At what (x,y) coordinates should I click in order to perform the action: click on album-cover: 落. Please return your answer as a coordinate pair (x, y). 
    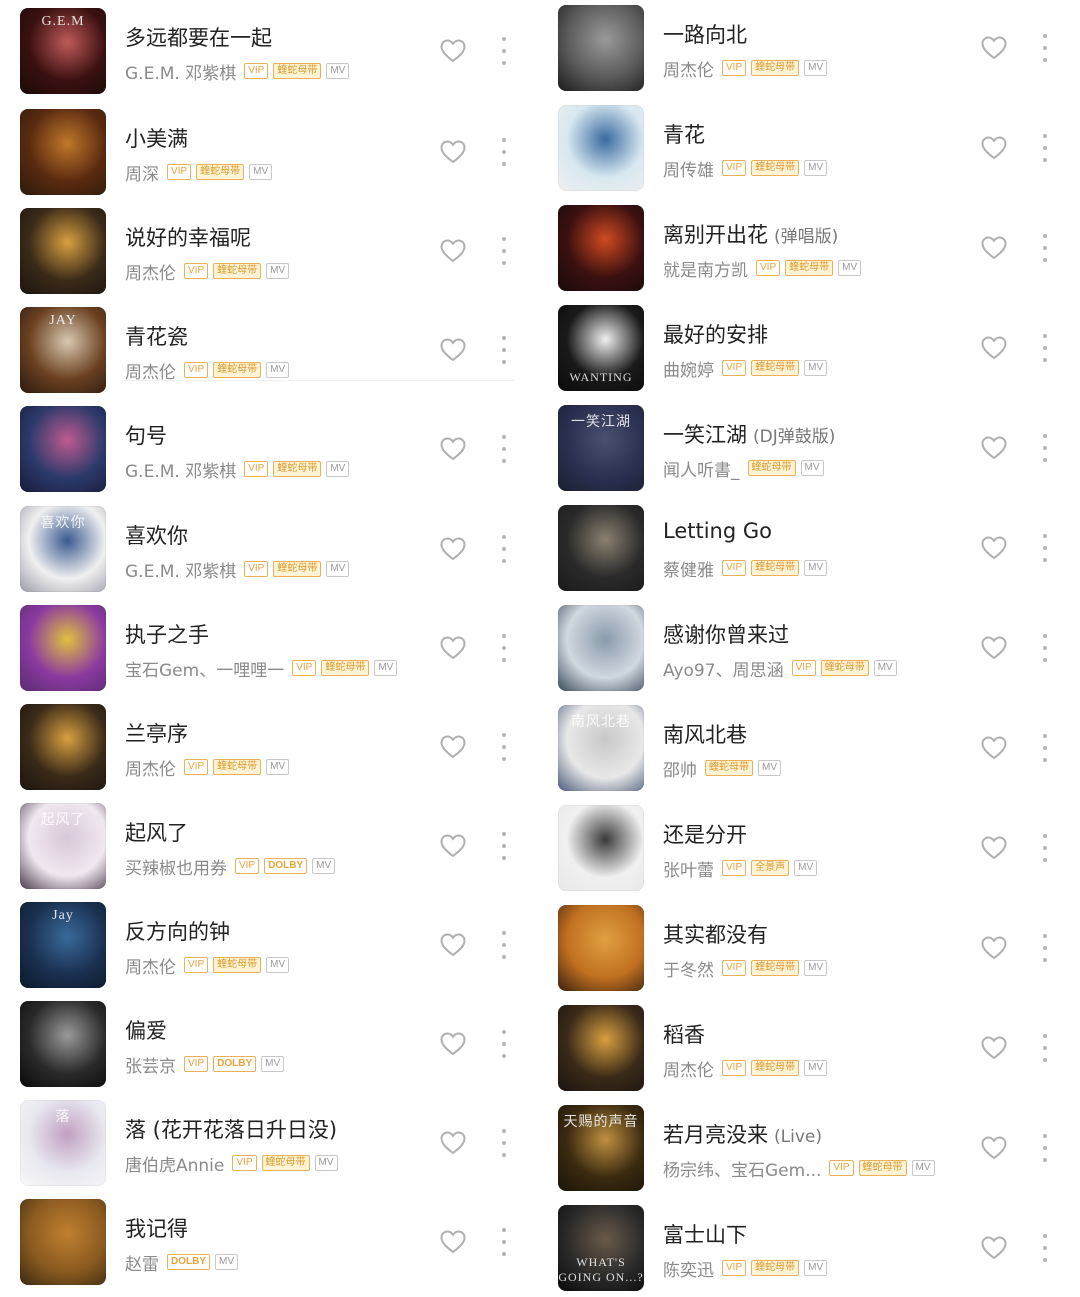
    Looking at the image, I should click on (63, 1143).